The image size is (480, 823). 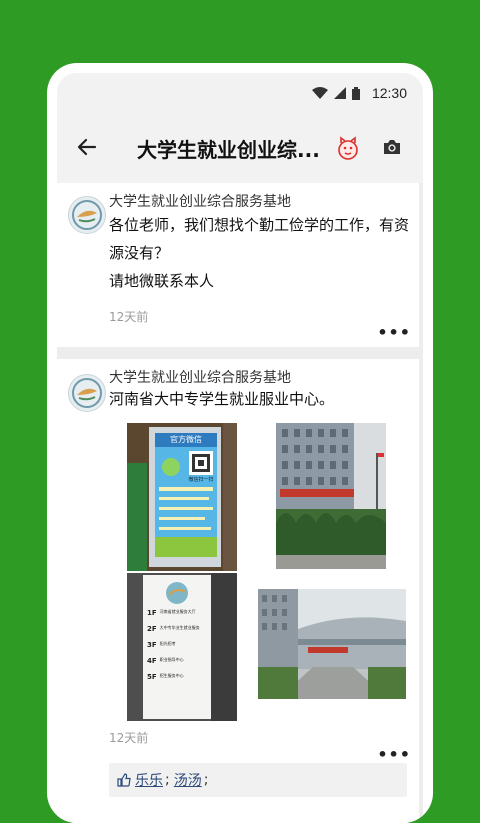 I want to click on poster-photo-image, so click(x=182, y=497).